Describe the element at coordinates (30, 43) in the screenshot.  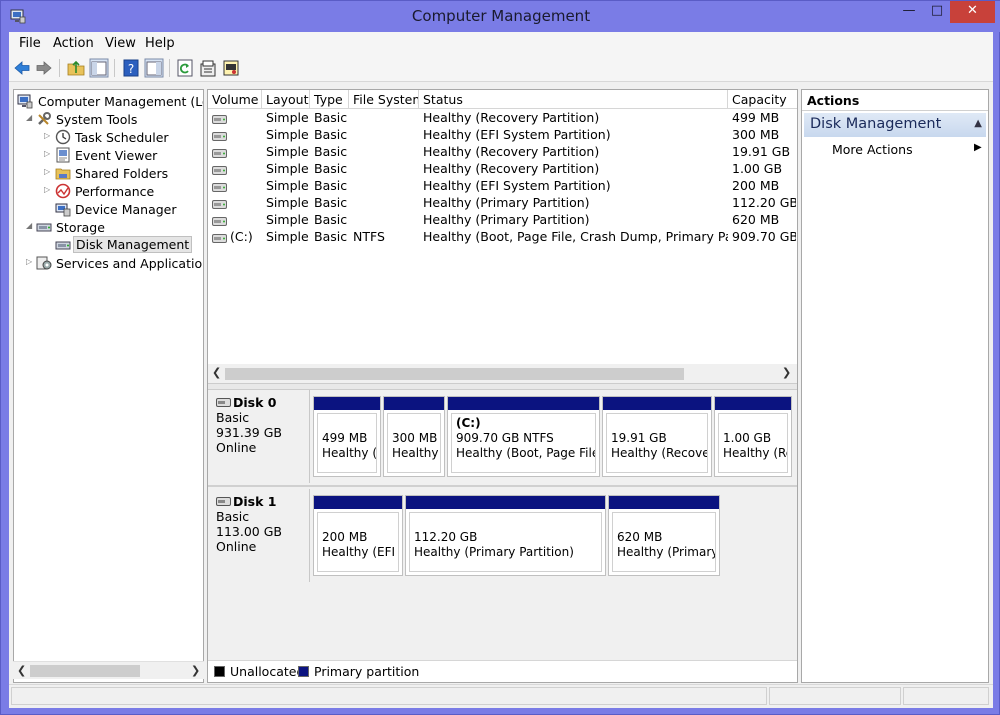
I see `menu-file: File` at that location.